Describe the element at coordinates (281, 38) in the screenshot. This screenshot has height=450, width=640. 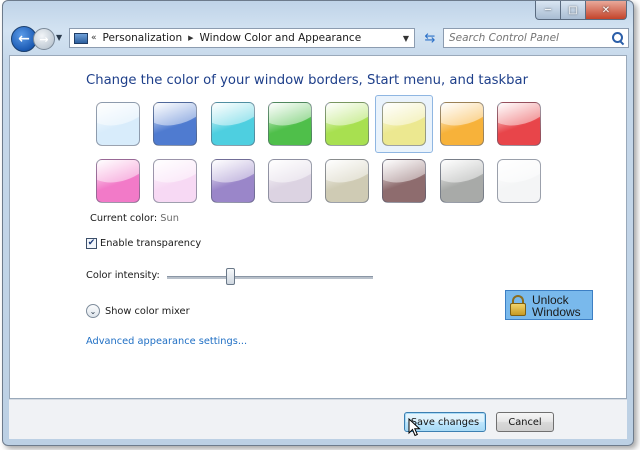
I see `breadcrumb-window-color: Window Color and Appearance` at that location.